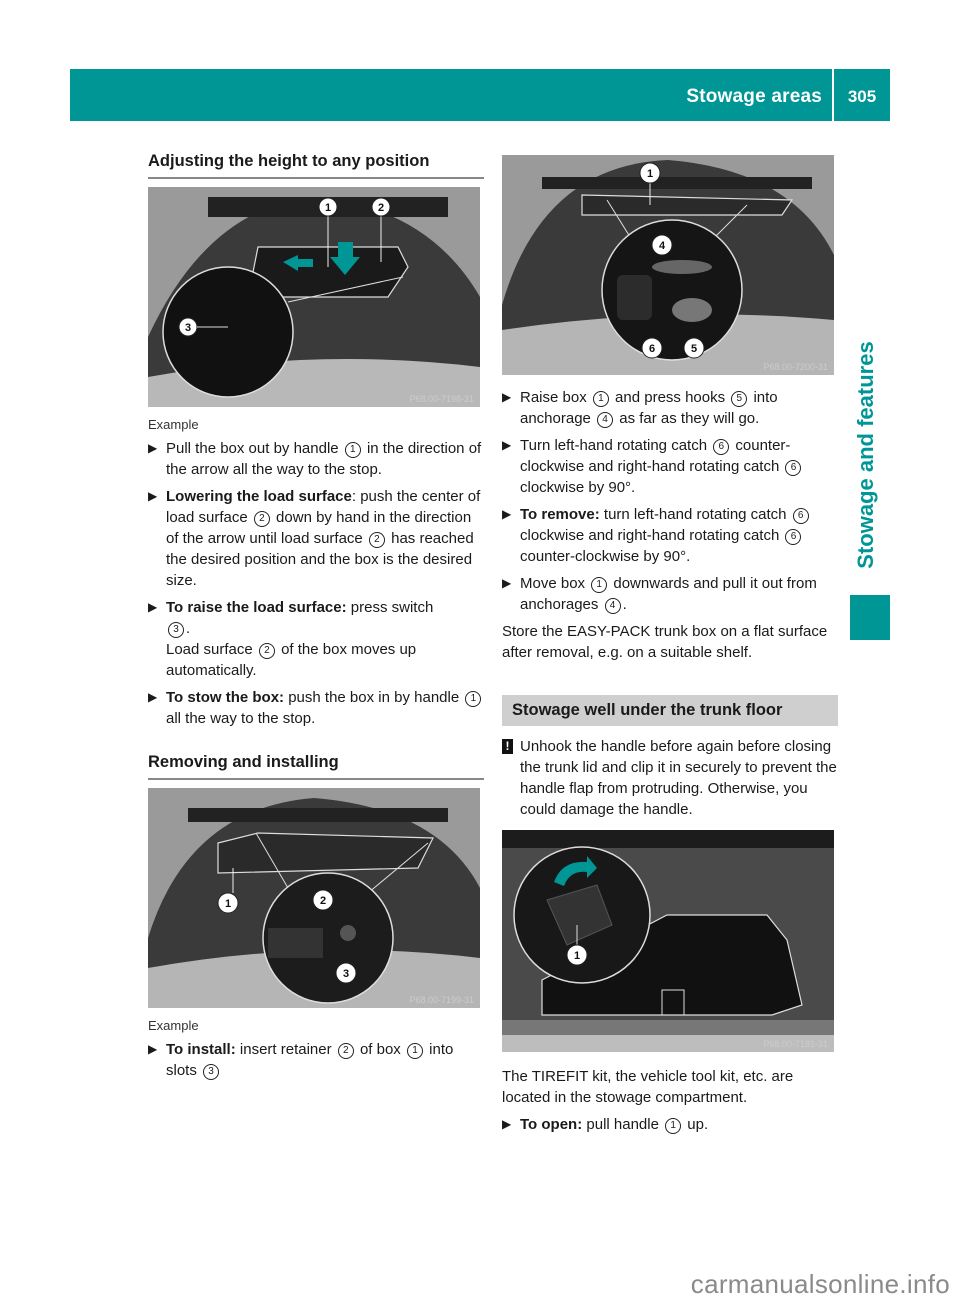  I want to click on chapter-tab-label: Stowage and features, so click(865, 455).